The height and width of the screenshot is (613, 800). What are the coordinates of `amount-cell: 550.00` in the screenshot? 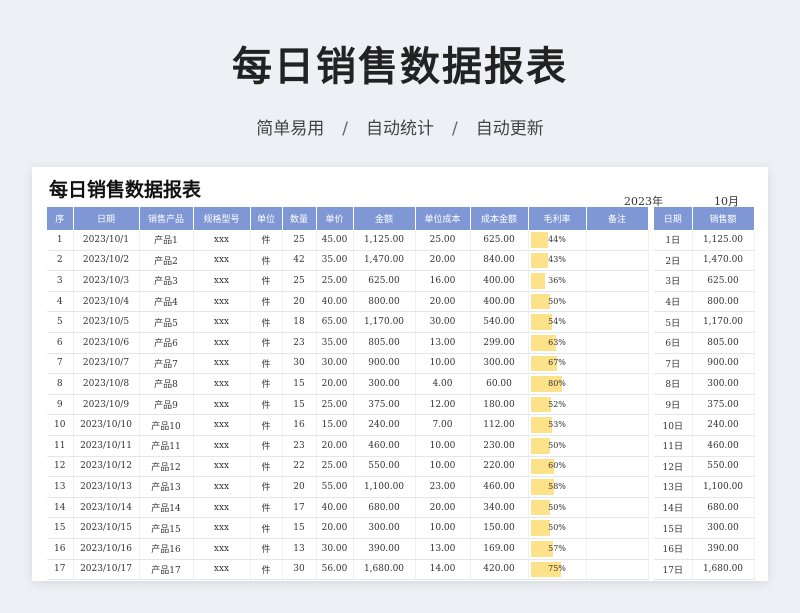 It's located at (384, 467).